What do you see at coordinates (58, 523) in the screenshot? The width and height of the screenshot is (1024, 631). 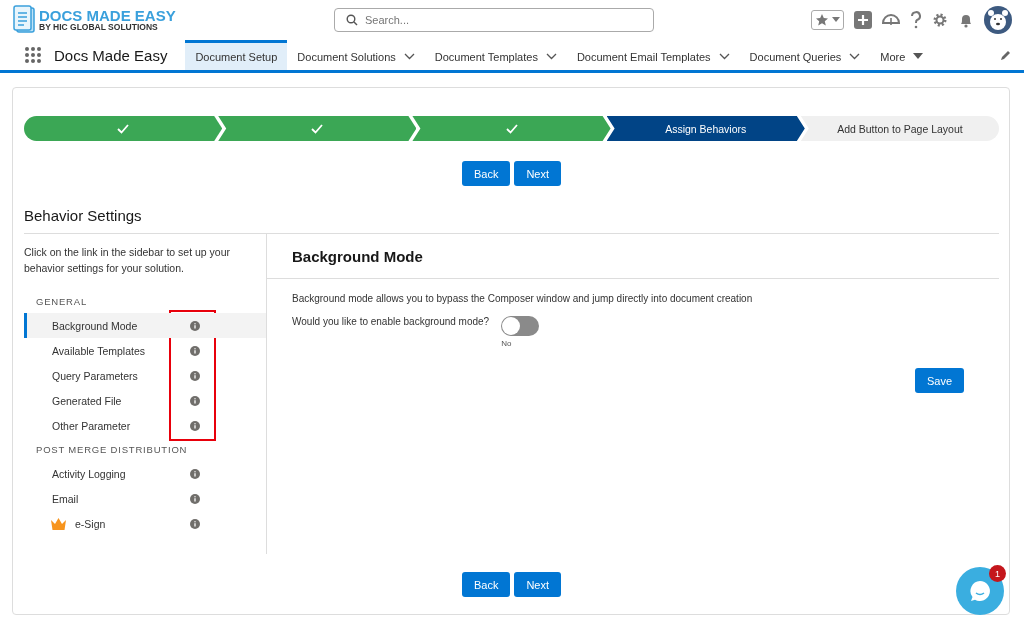 I see `crown-icon` at bounding box center [58, 523].